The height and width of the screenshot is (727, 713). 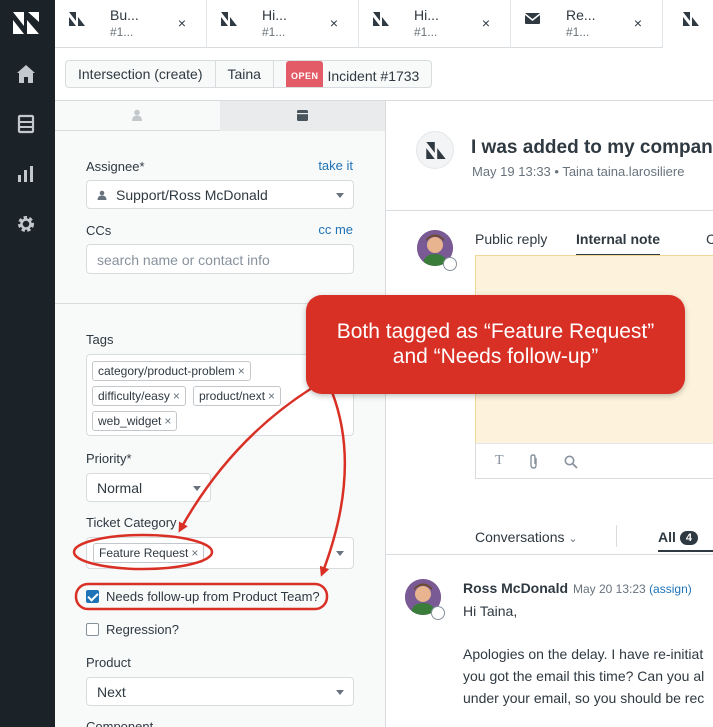 What do you see at coordinates (100, 339) in the screenshot?
I see `tags-label: Tags` at bounding box center [100, 339].